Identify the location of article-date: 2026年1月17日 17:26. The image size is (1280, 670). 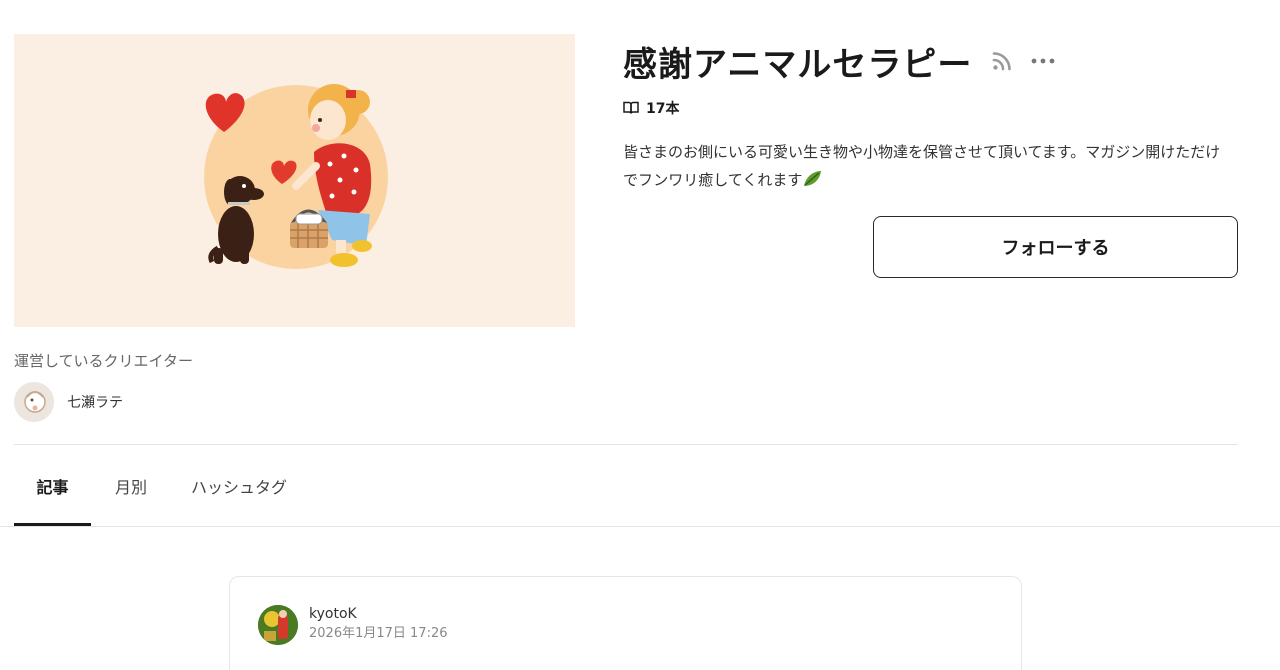
(378, 633).